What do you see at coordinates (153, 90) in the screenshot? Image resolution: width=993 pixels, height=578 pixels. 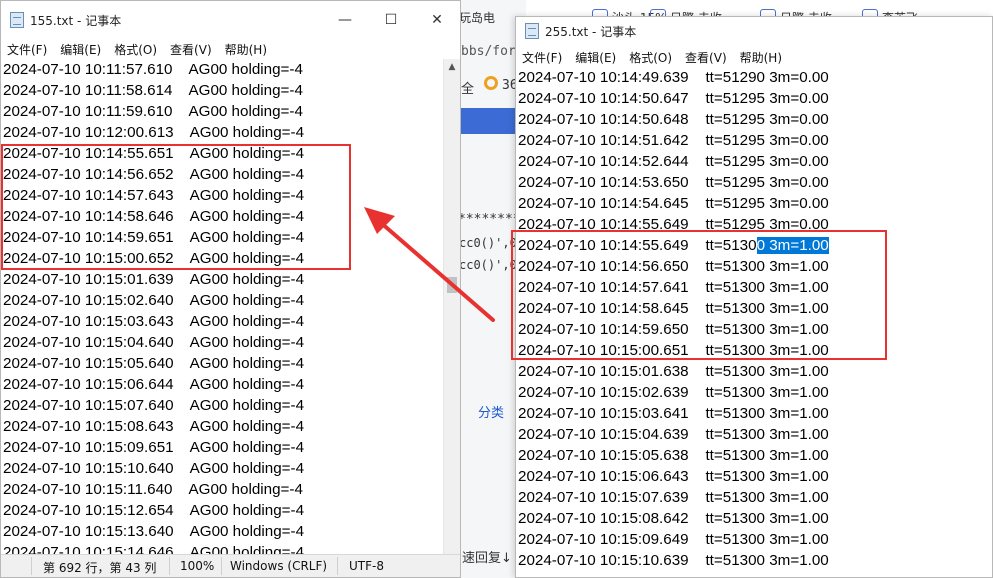 I see `text-line: 2024-07-10 10:11:58.614 AG00 holding=-4` at bounding box center [153, 90].